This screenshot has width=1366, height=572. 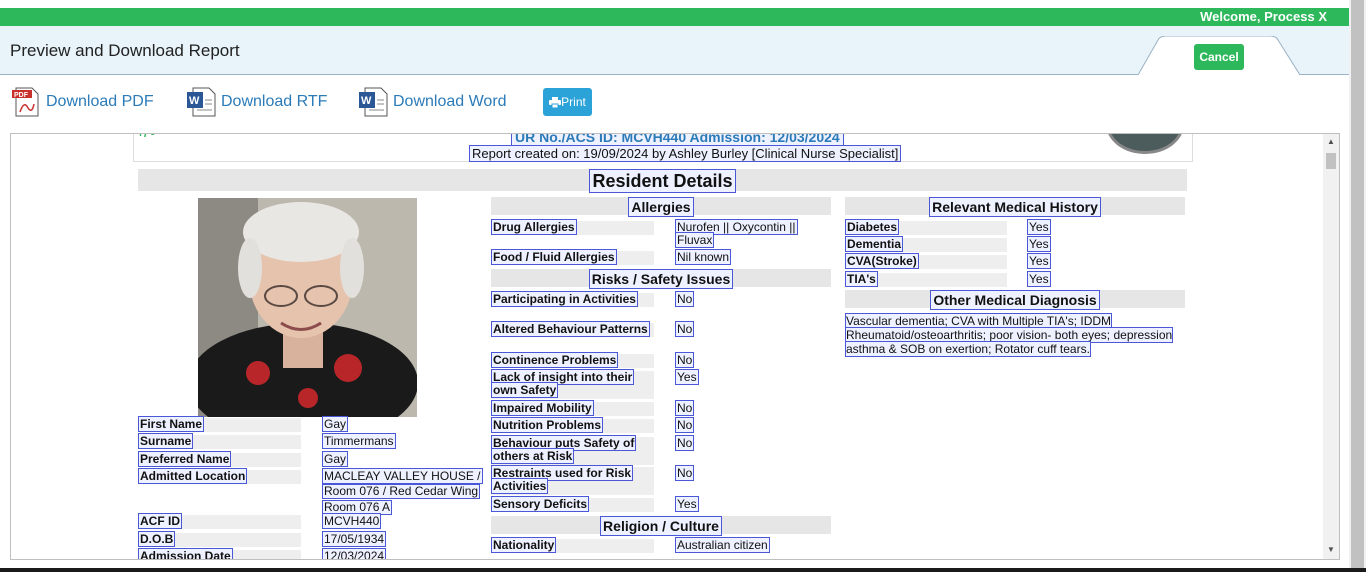 I want to click on drug-allergies-label: Drug Allergies, so click(x=572, y=227).